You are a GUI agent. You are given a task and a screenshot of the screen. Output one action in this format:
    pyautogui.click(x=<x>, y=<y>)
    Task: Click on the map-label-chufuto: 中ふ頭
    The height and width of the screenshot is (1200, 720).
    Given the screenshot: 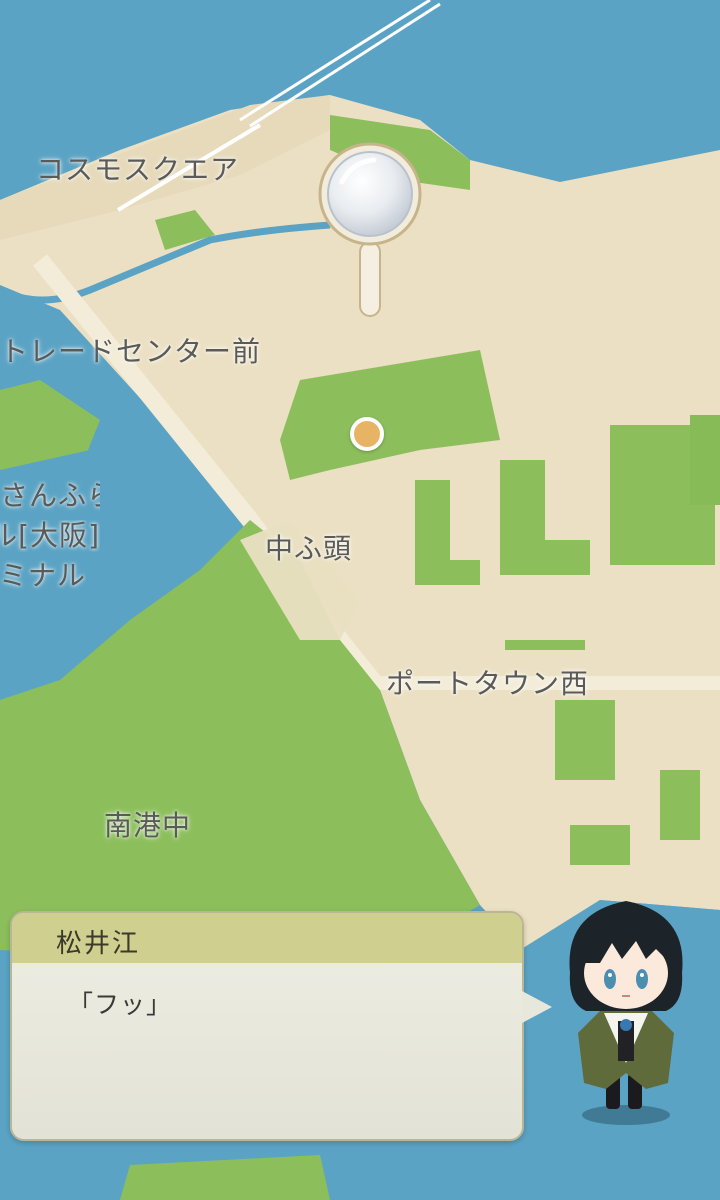 What is the action you would take?
    pyautogui.click(x=309, y=548)
    